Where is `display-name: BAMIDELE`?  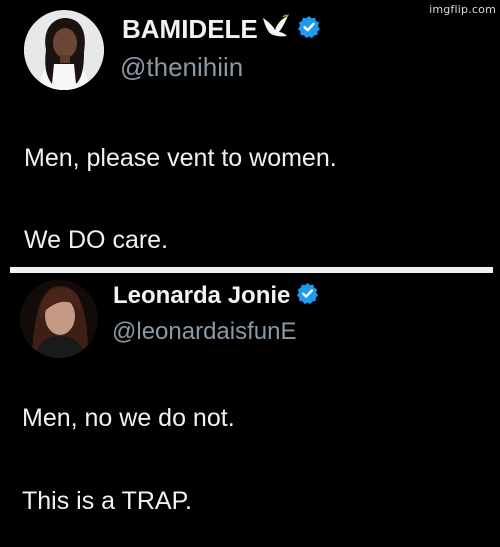 display-name: BAMIDELE is located at coordinates (190, 29).